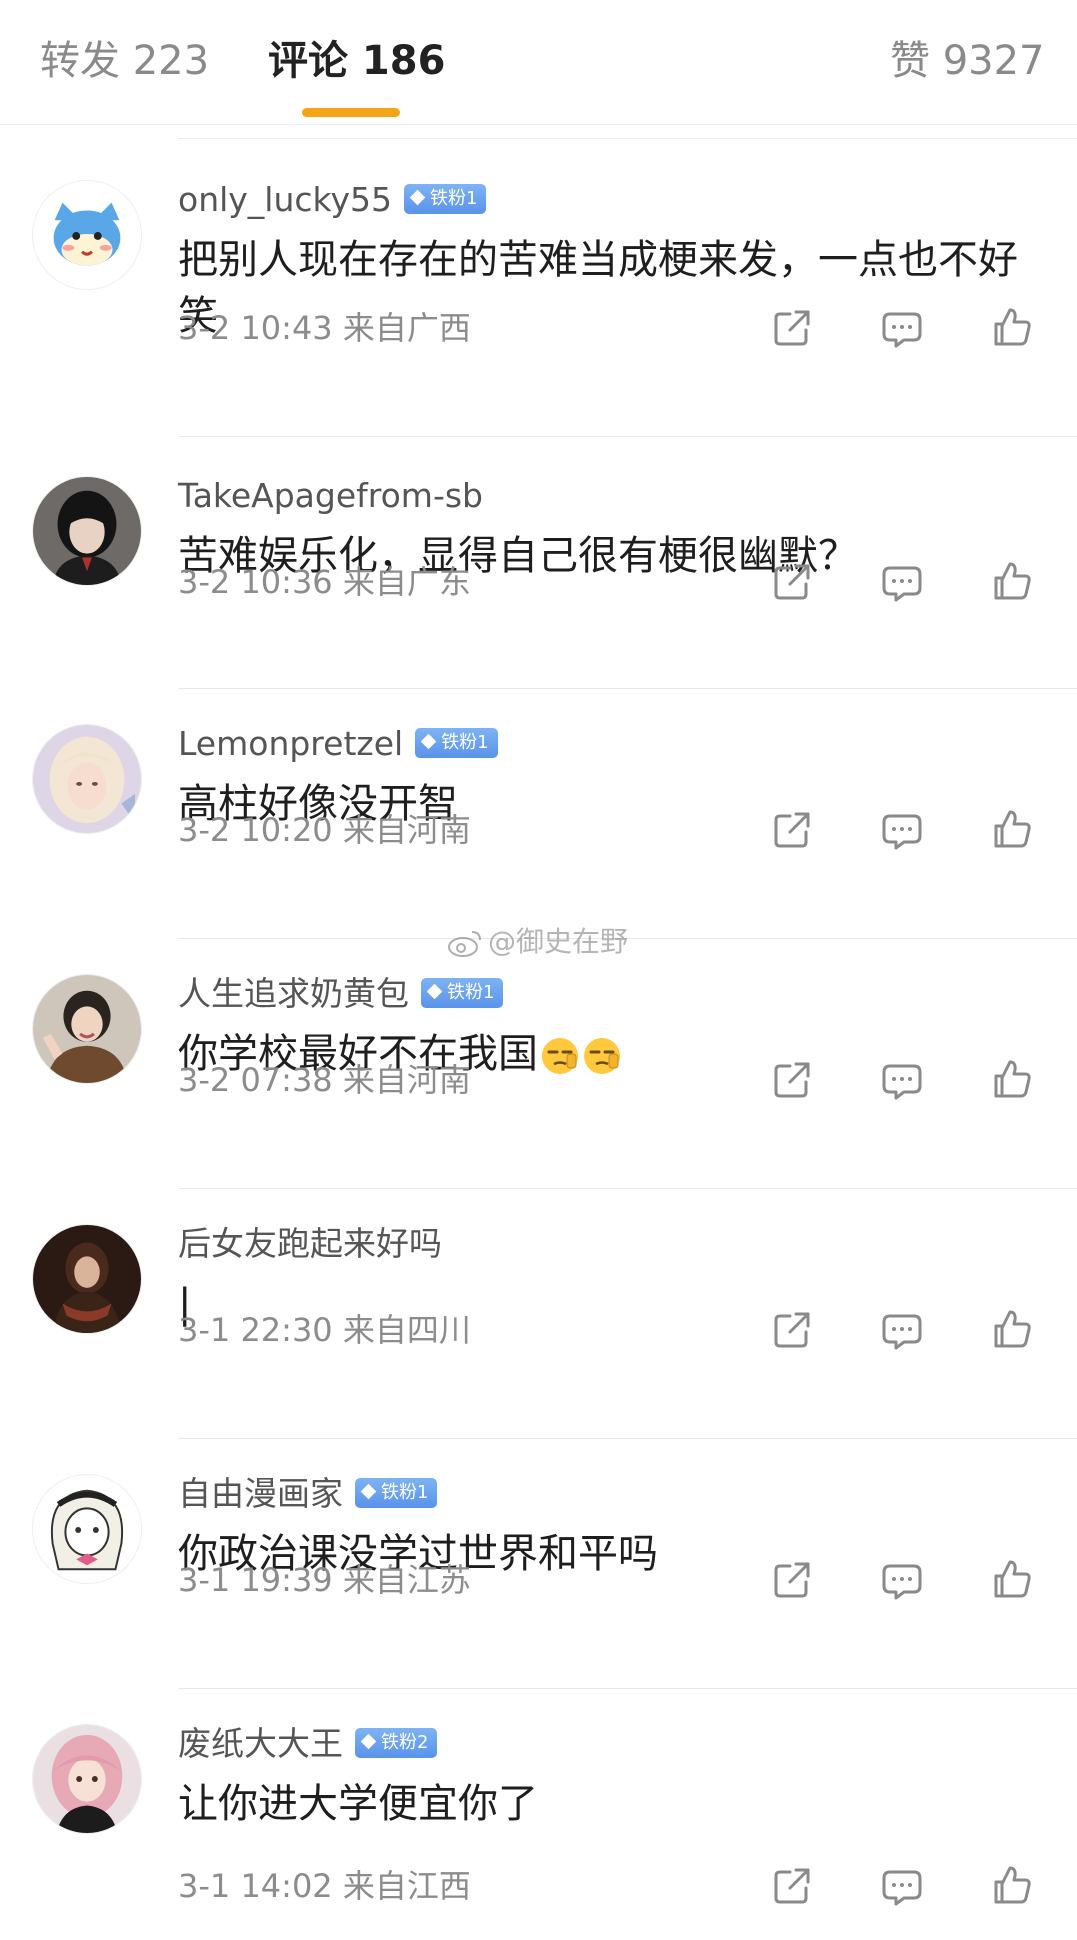 The width and height of the screenshot is (1077, 1940). I want to click on comment-meta: 3-2 10:43 来自广西, so click(324, 328).